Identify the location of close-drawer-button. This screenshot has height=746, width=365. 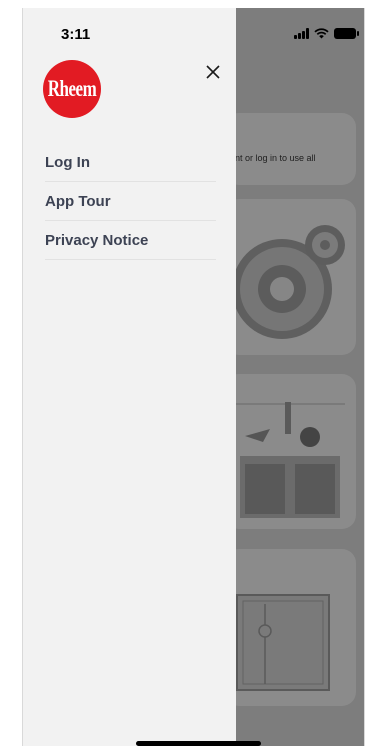
(213, 72).